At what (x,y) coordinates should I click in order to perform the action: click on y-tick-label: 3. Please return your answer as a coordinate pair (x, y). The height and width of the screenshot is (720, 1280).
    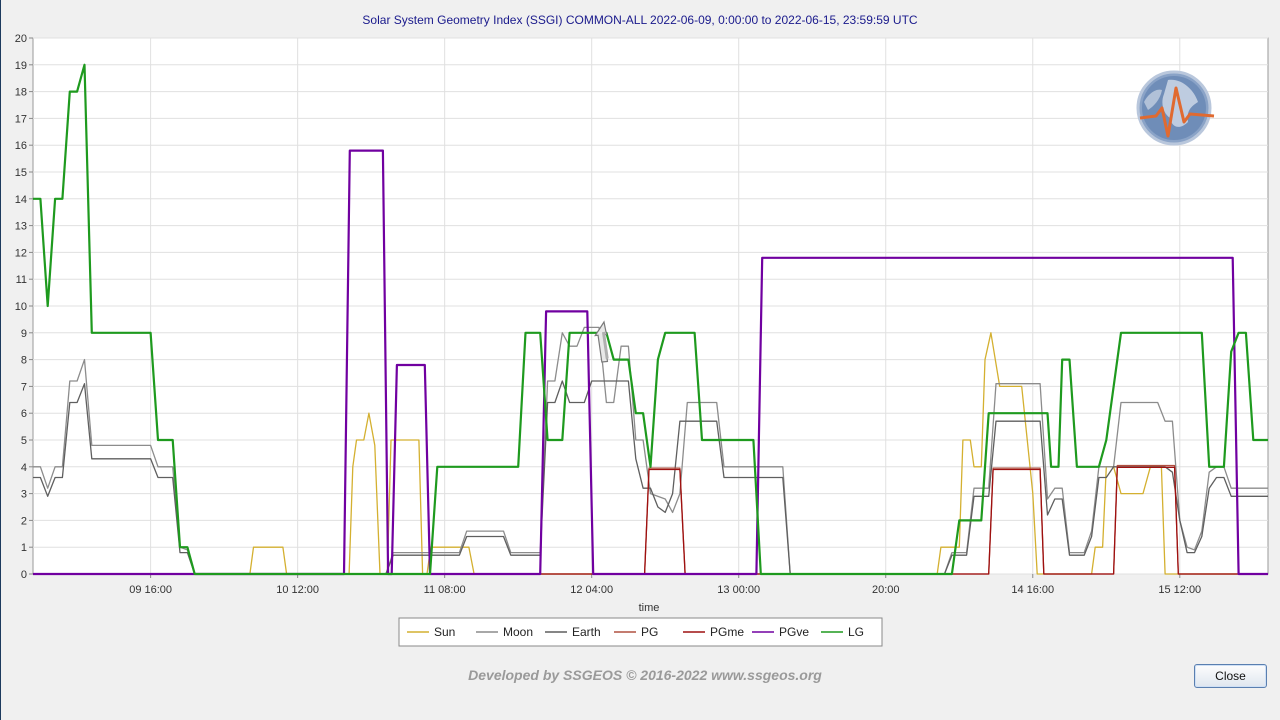
    Looking at the image, I should click on (24, 495).